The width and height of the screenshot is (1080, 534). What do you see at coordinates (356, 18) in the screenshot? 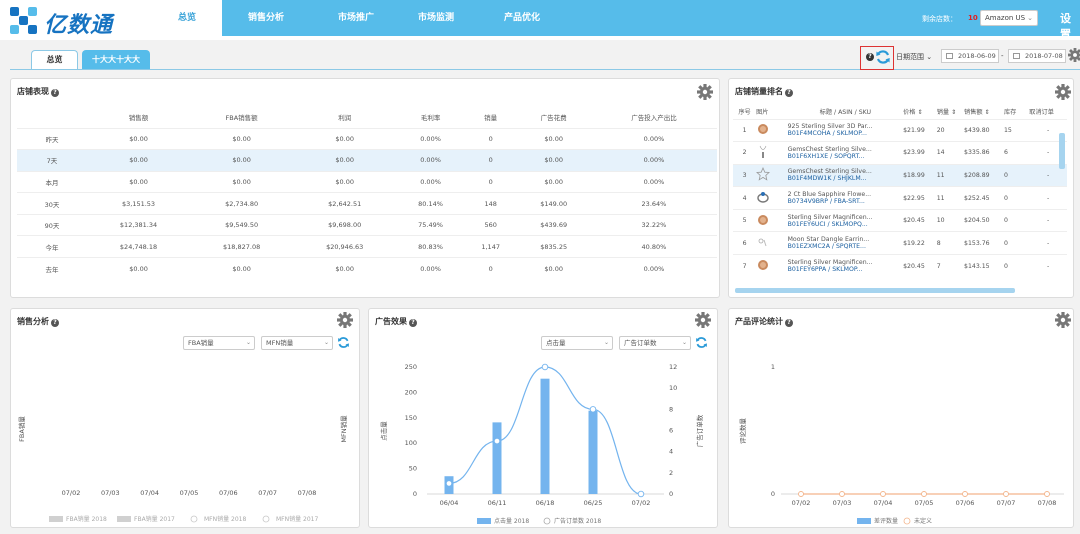
I see `nav-tab-marketing: 市场推广` at bounding box center [356, 18].